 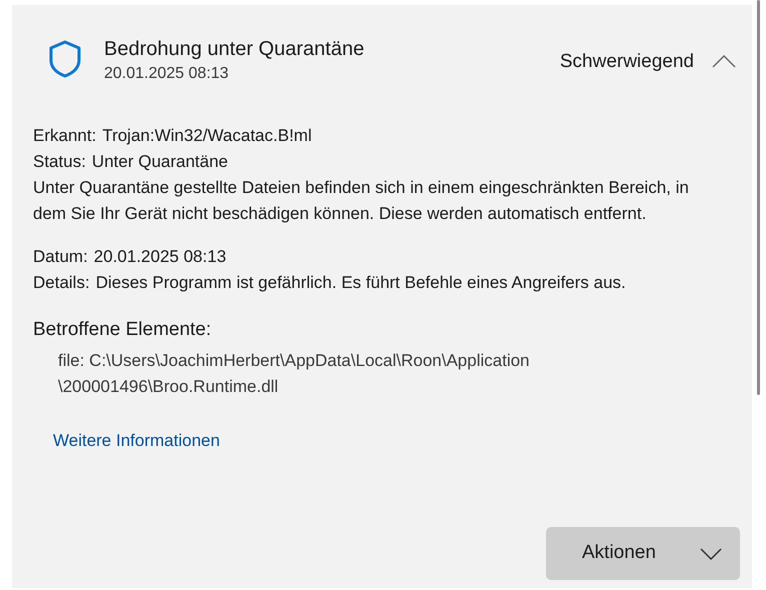 I want to click on actions-button: Aktionen, so click(x=643, y=553).